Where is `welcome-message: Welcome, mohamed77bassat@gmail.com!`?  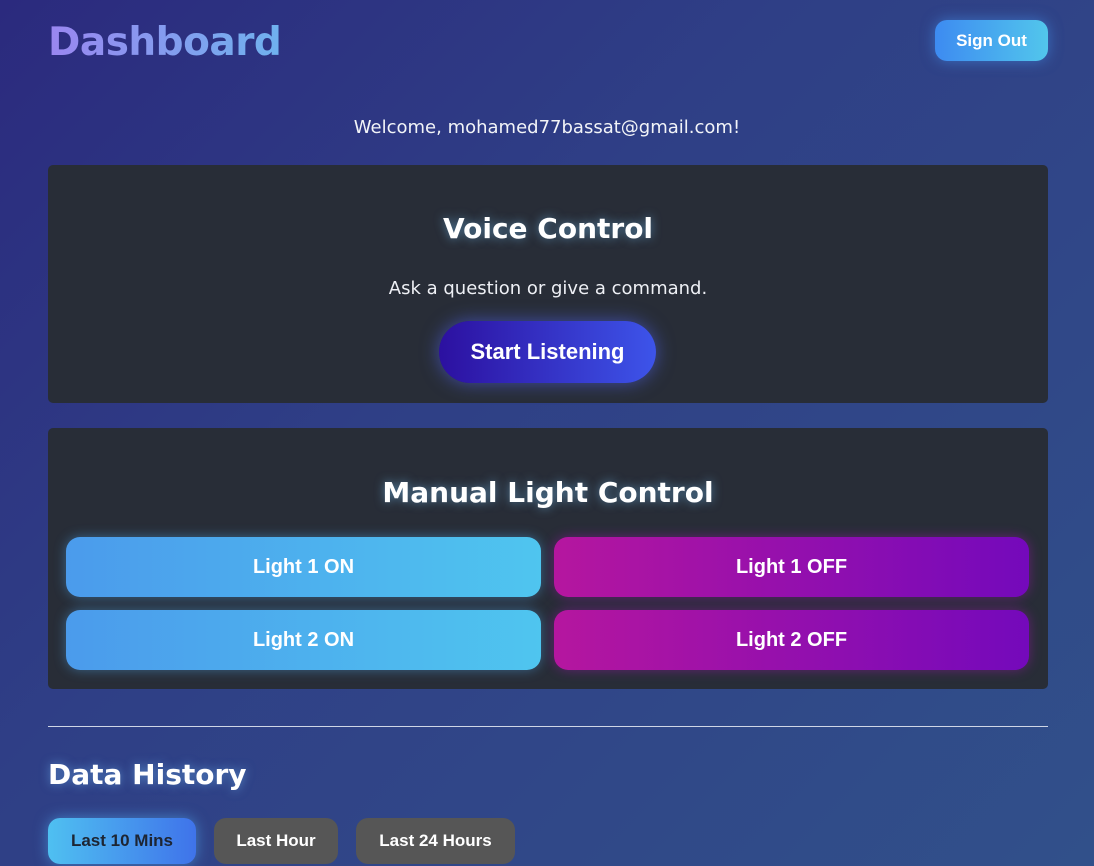
welcome-message: Welcome, mohamed77bassat@gmail.com! is located at coordinates (547, 127).